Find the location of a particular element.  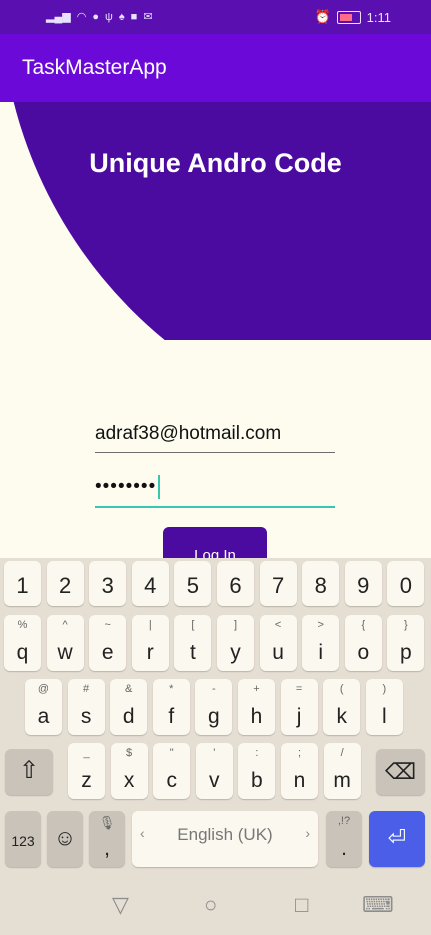

key-8: 8 is located at coordinates (321, 583).